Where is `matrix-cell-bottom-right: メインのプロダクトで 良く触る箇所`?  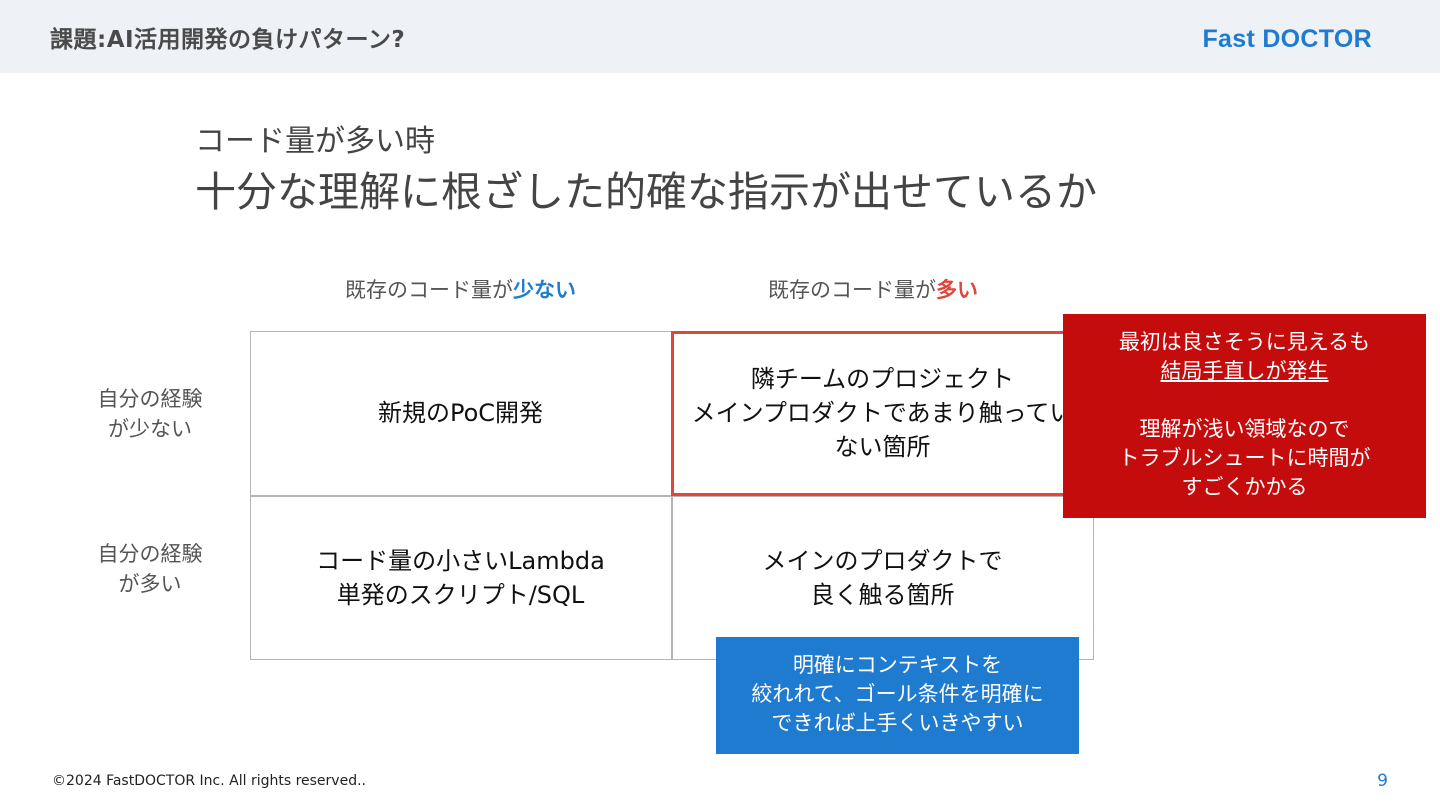 matrix-cell-bottom-right: メインのプロダクトで 良く触る箇所 is located at coordinates (882, 578).